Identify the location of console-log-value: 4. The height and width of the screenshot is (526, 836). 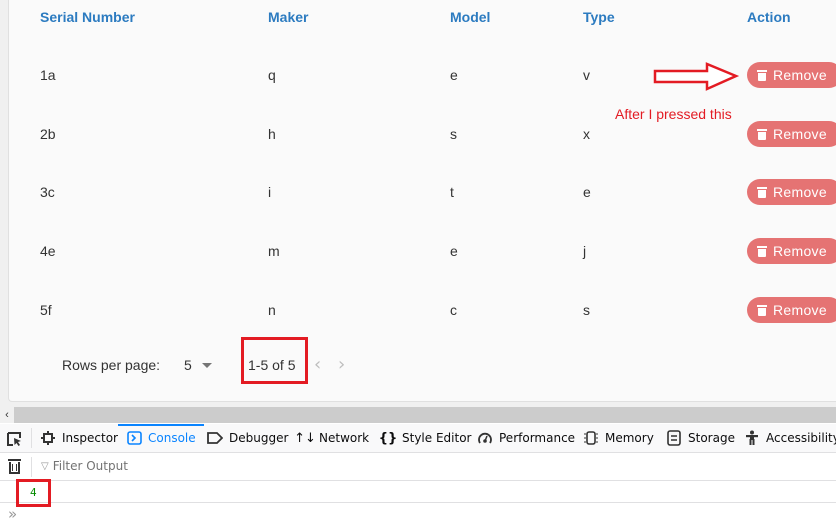
(33, 492).